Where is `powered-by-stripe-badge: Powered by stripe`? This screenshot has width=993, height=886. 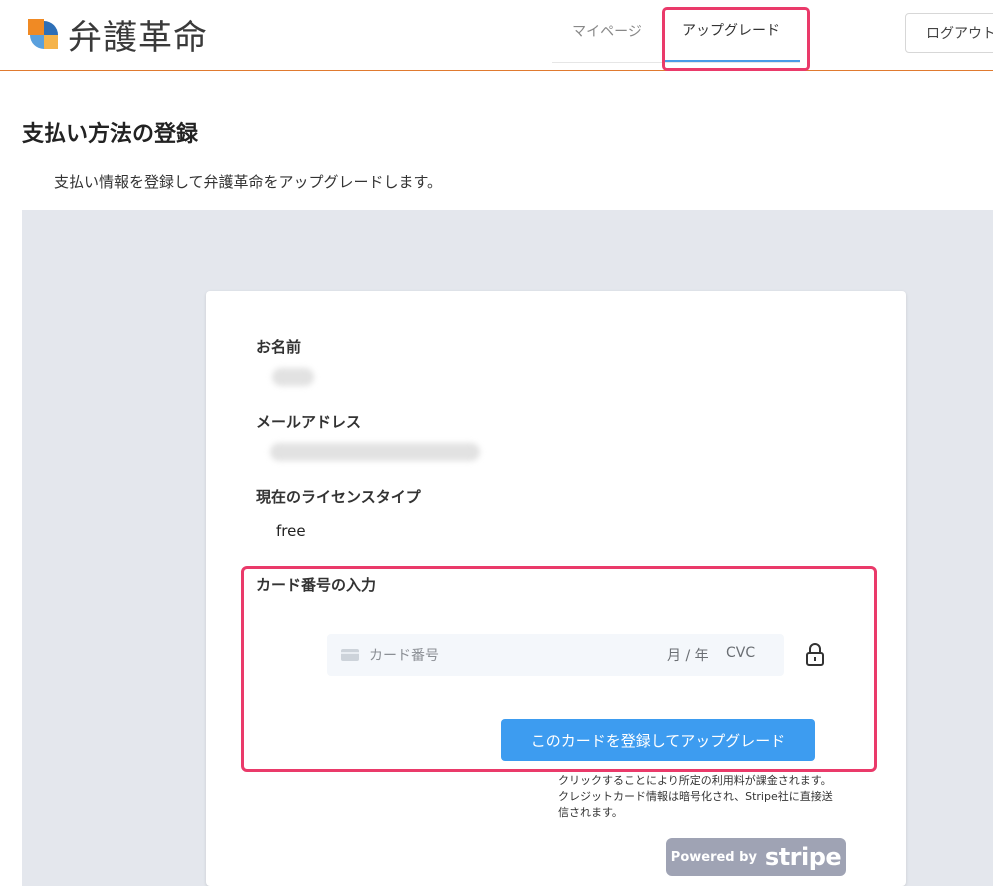 powered-by-stripe-badge: Powered by stripe is located at coordinates (756, 857).